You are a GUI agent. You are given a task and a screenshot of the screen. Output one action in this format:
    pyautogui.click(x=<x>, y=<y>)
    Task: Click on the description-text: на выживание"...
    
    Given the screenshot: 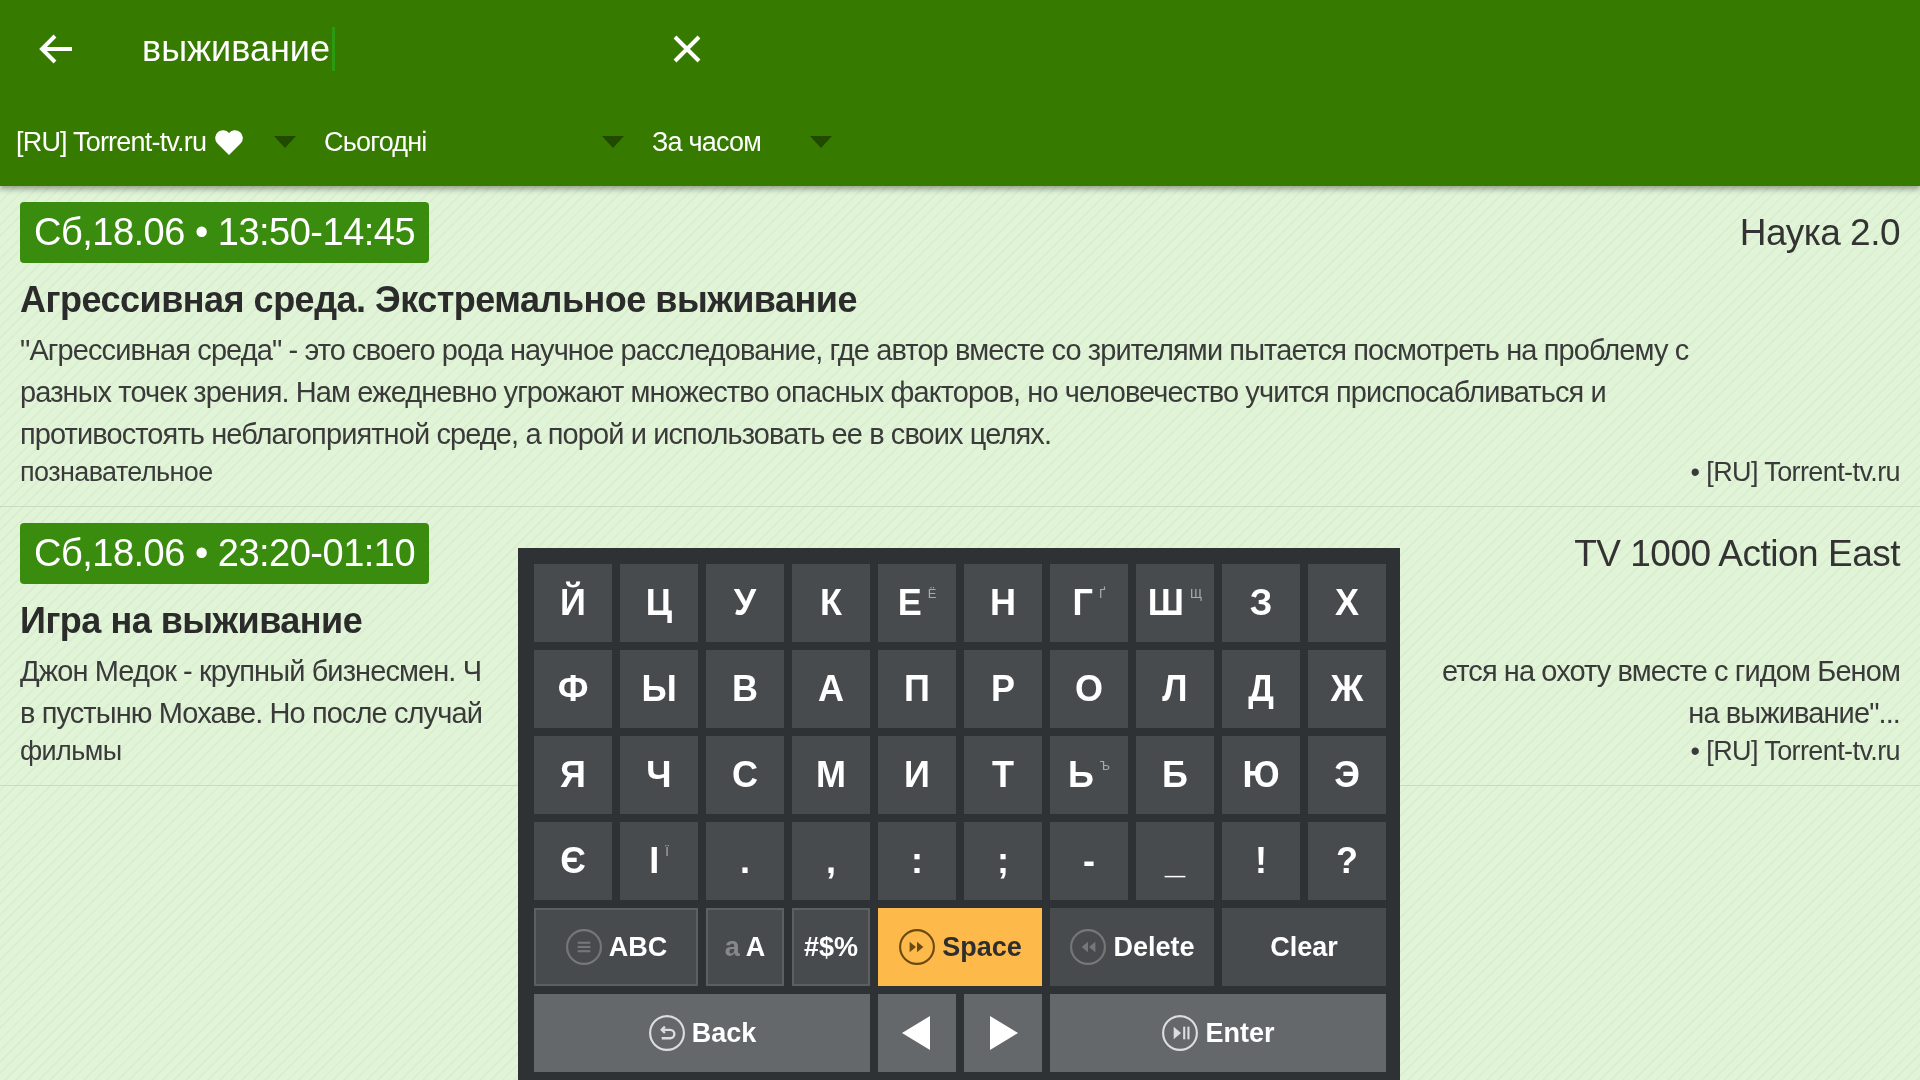 What is the action you would take?
    pyautogui.click(x=1794, y=713)
    